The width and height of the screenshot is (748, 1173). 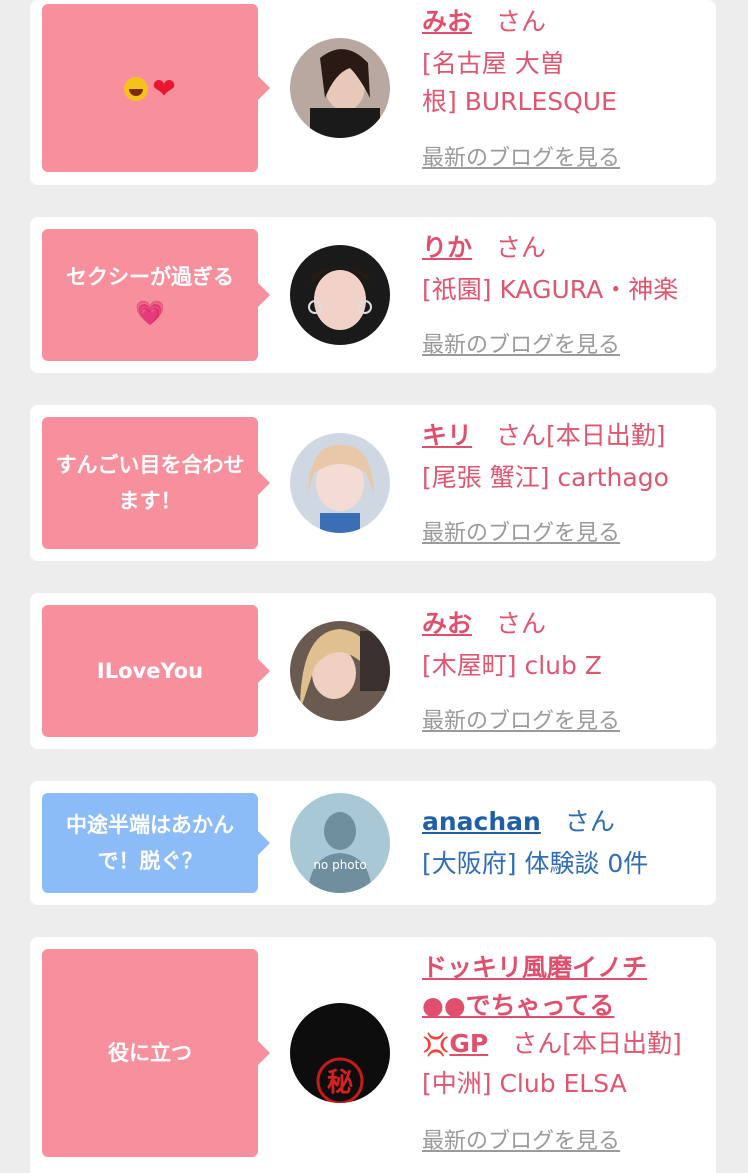 What do you see at coordinates (534, 967) in the screenshot?
I see `user-name-link: ドッキリ風磨イノチ` at bounding box center [534, 967].